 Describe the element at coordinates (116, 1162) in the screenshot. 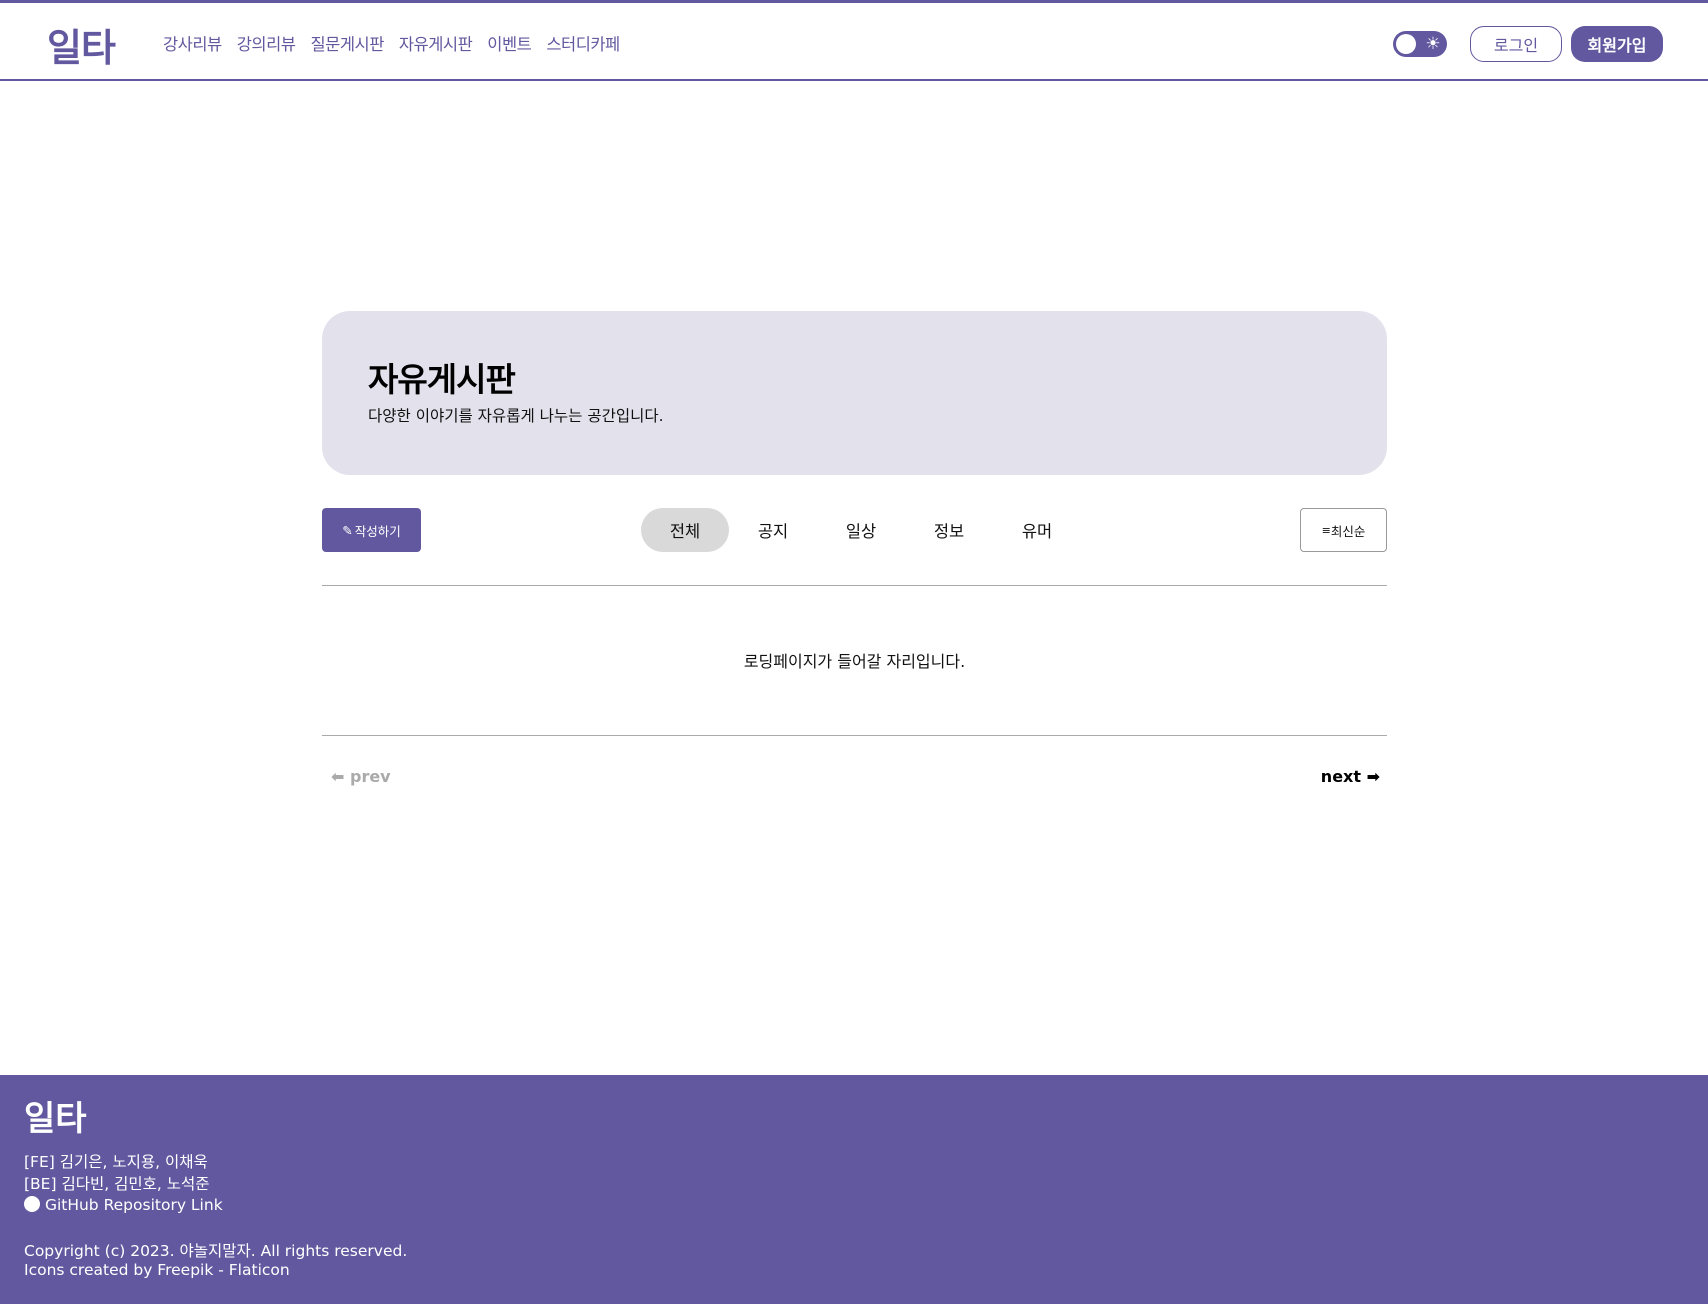

I see `fe-team: [FE] 김기은, 노지용, 이채욱` at that location.